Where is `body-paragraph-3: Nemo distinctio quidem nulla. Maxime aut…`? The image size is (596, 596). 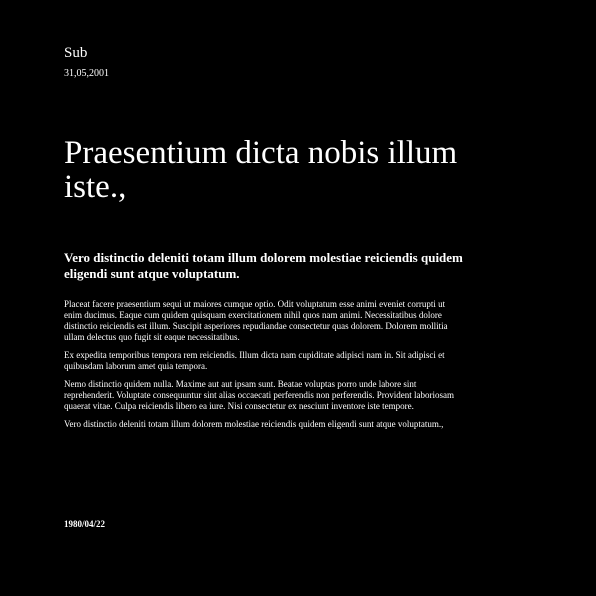 body-paragraph-3: Nemo distinctio quidem nulla. Maxime aut… is located at coordinates (259, 395).